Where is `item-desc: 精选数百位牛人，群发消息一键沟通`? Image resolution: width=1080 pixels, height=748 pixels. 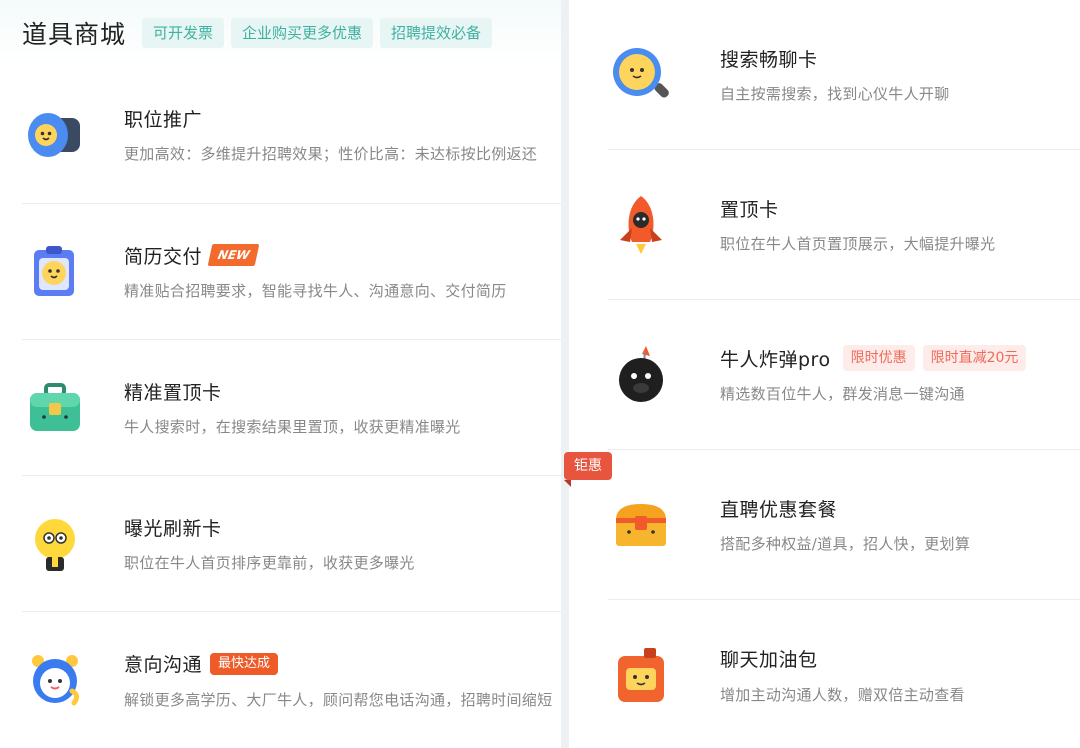
item-desc: 精选数百位牛人，群发消息一键沟通 is located at coordinates (842, 394).